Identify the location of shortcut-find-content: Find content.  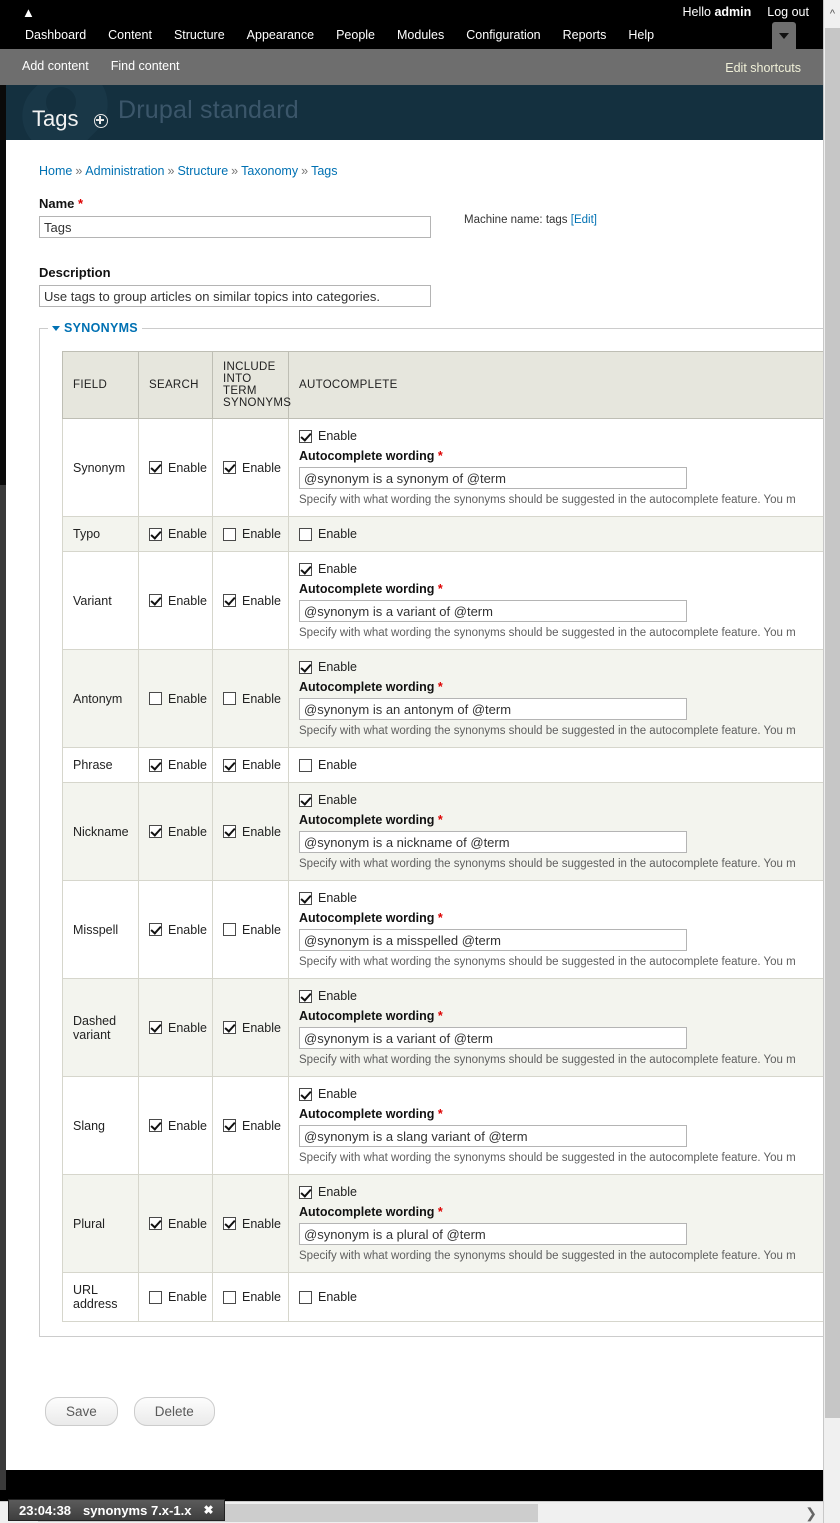
(145, 66).